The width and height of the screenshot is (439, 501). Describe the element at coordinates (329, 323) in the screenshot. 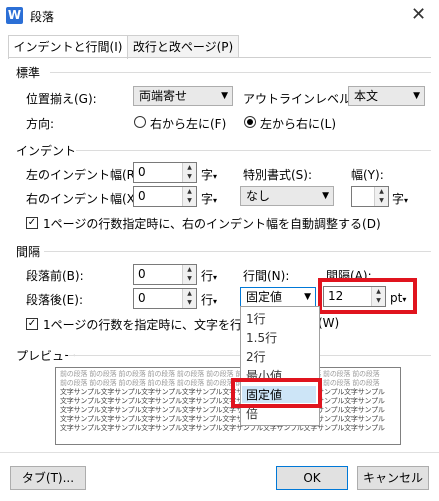

I see `grid-snap-label-tail: (W)` at that location.